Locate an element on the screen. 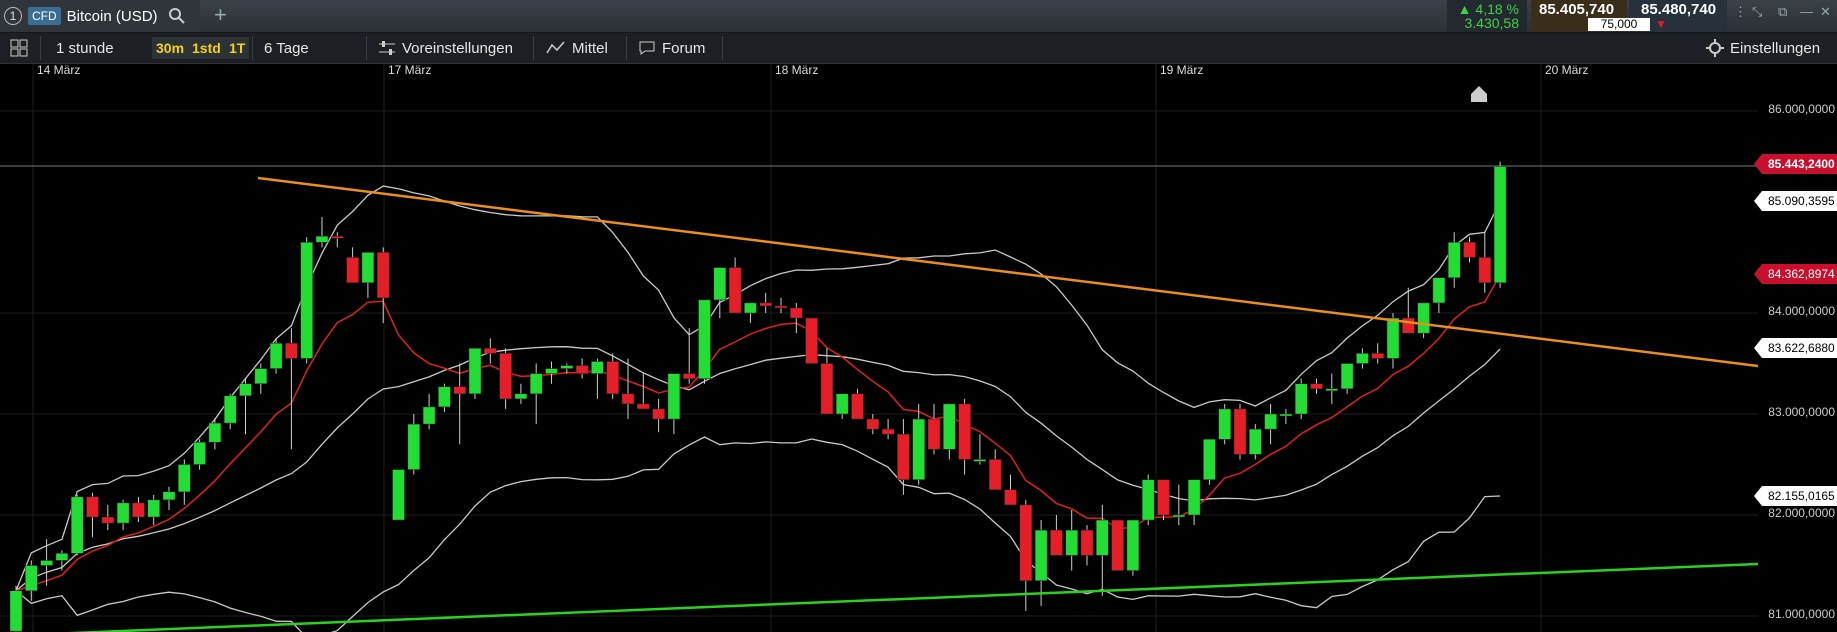 Image resolution: width=1837 pixels, height=632 pixels. close-icon: ✕ is located at coordinates (1825, 12).